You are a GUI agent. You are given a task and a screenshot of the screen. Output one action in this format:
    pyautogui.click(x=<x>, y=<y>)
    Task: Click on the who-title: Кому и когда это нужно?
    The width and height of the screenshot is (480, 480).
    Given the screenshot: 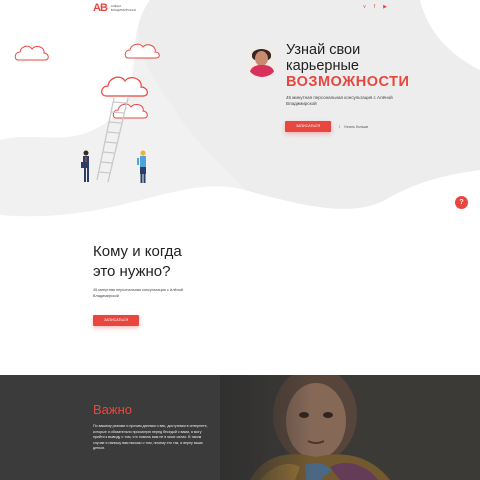 What is the action you would take?
    pyautogui.click(x=137, y=262)
    